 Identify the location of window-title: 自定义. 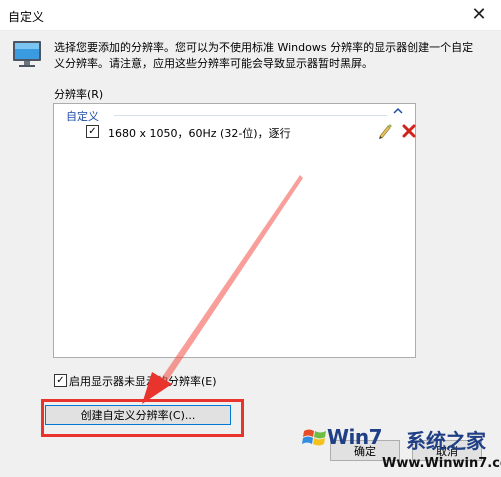
(26, 17).